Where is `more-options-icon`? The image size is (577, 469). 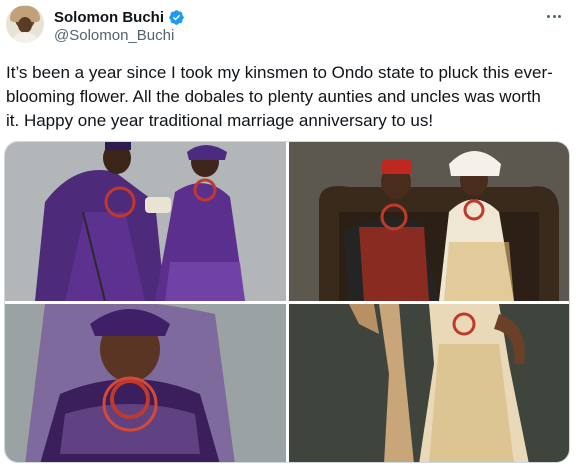
more-options-icon is located at coordinates (554, 16).